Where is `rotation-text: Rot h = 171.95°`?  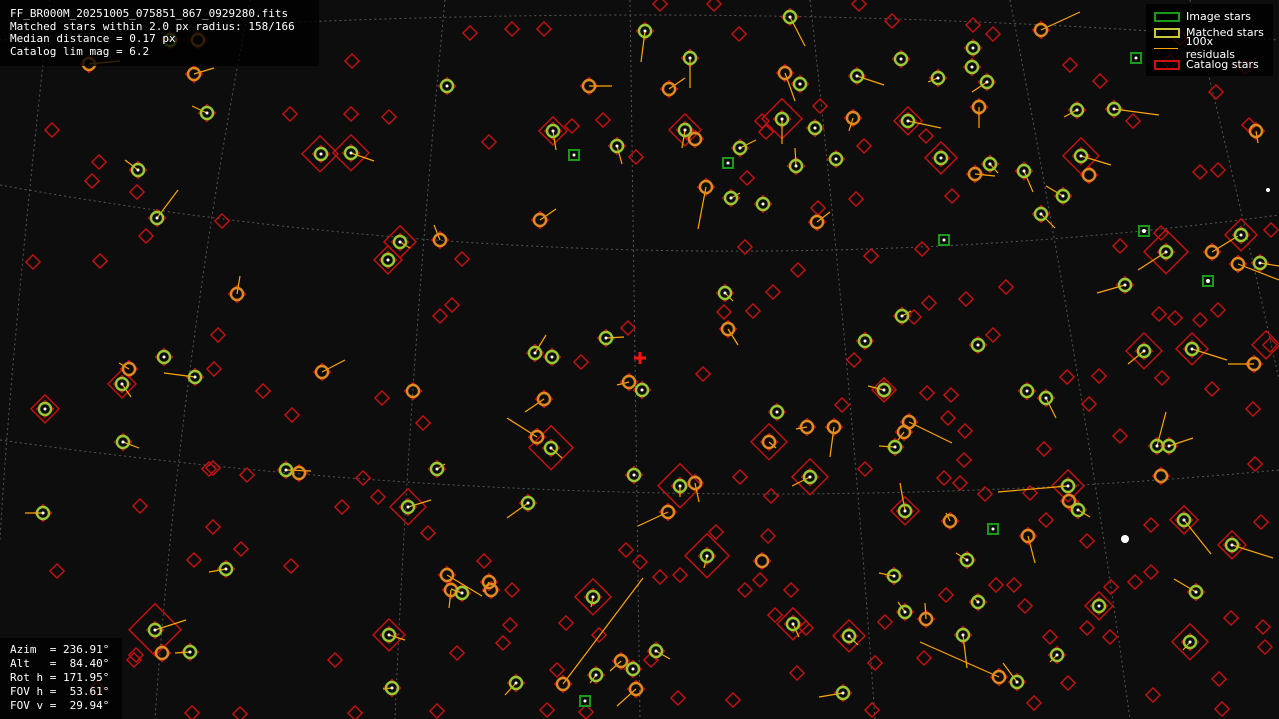
rotation-text: Rot h = 171.95° is located at coordinates (60, 677).